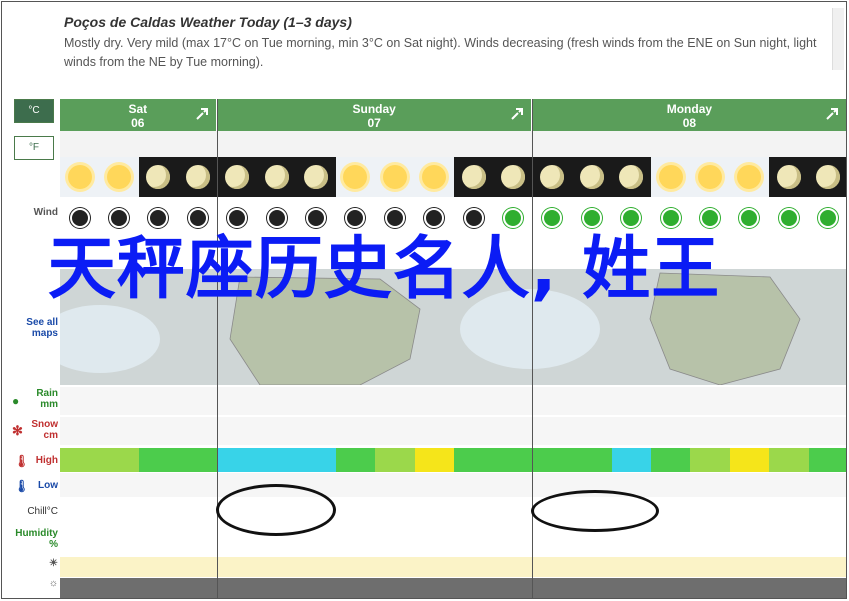  I want to click on sunrise-icon: ☀︎, so click(53, 563).